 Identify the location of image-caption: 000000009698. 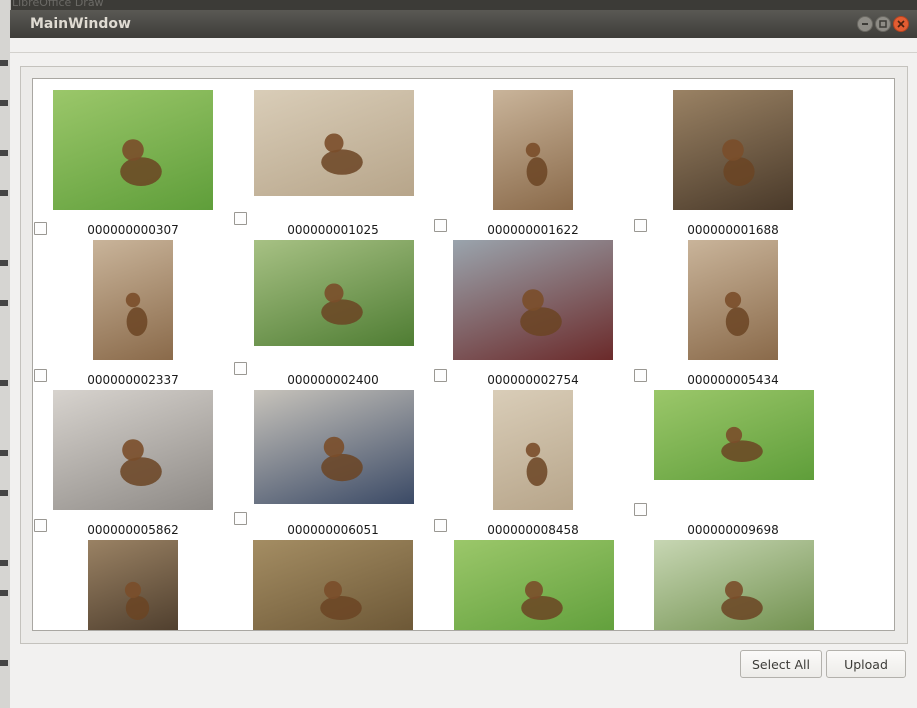
(733, 530).